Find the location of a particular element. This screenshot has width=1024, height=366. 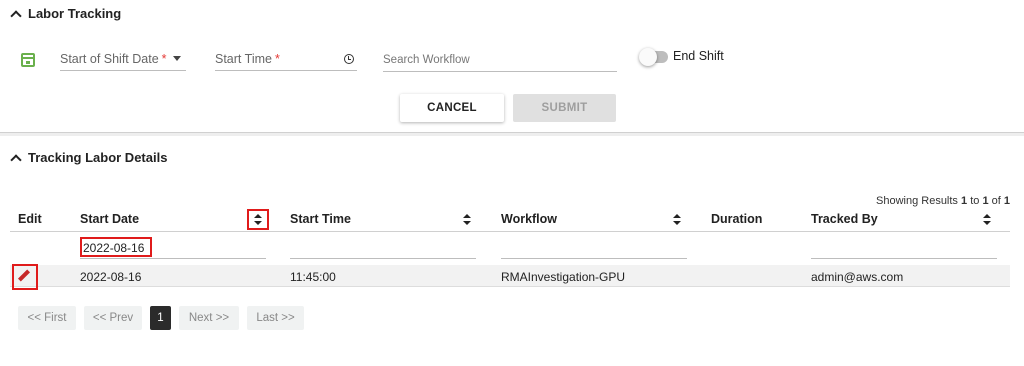

calendar-icon is located at coordinates (28, 60).